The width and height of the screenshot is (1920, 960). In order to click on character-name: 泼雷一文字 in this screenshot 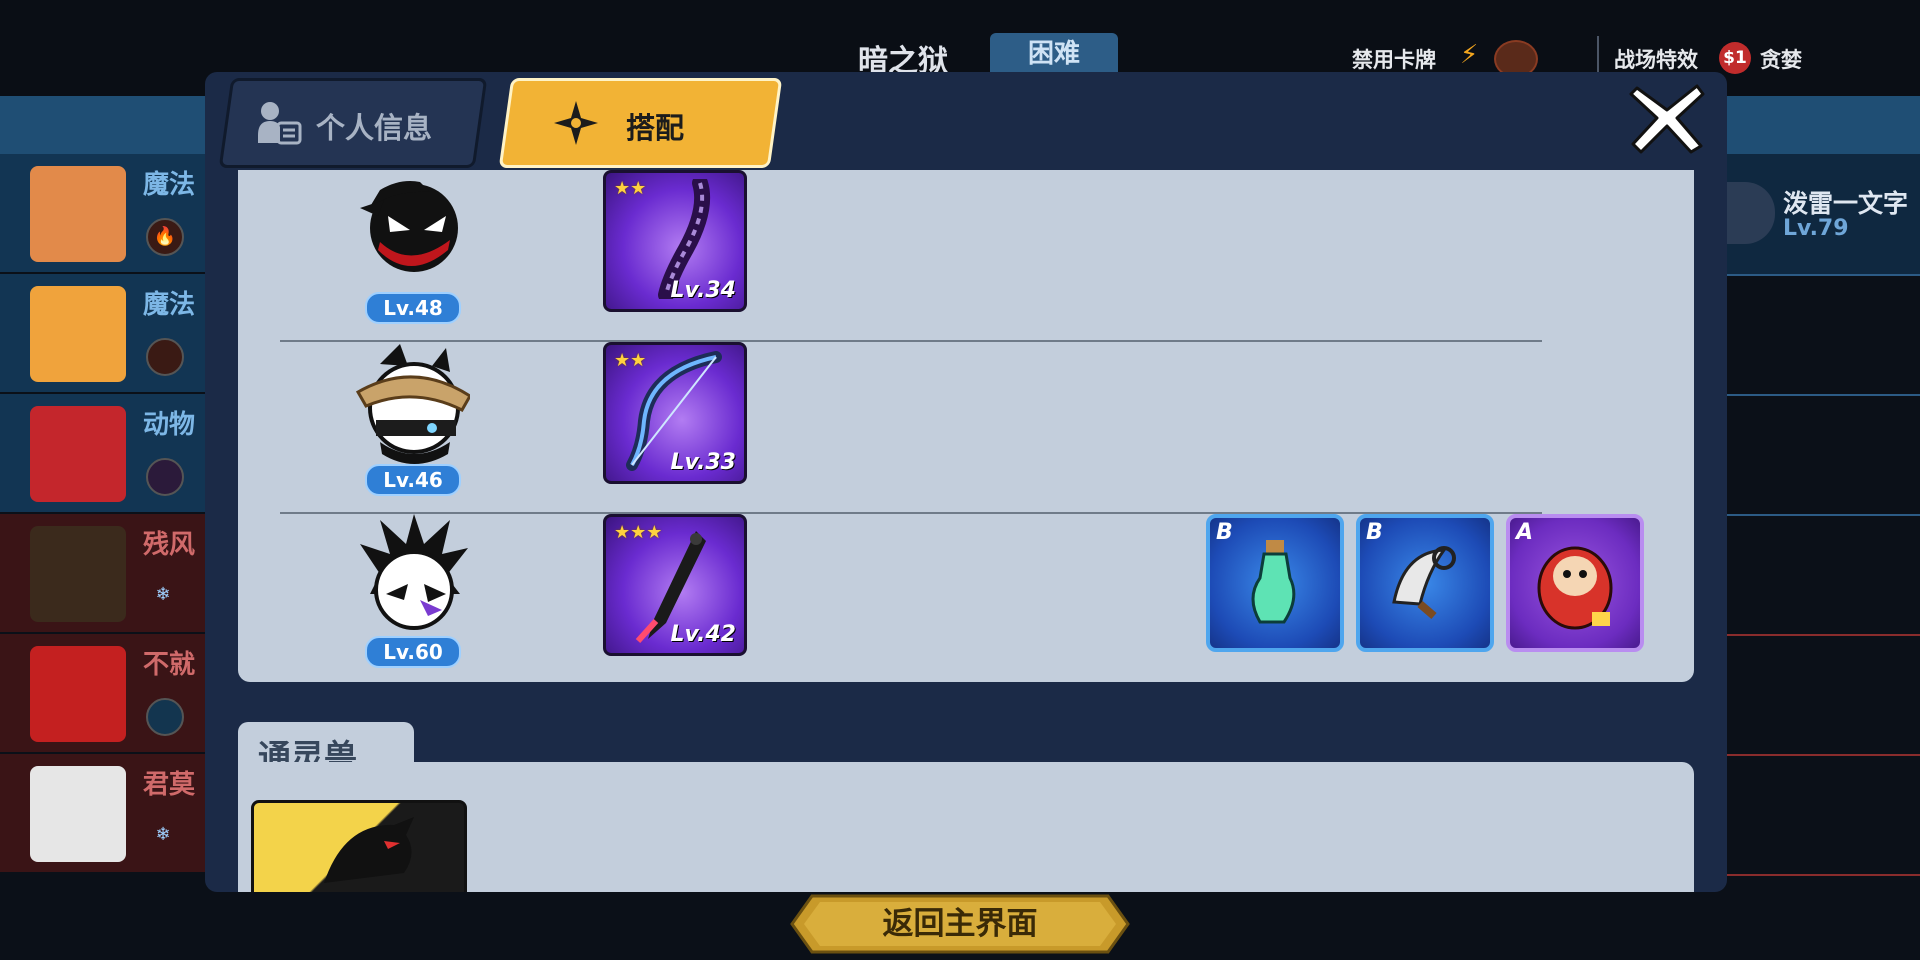, I will do `click(1846, 203)`.